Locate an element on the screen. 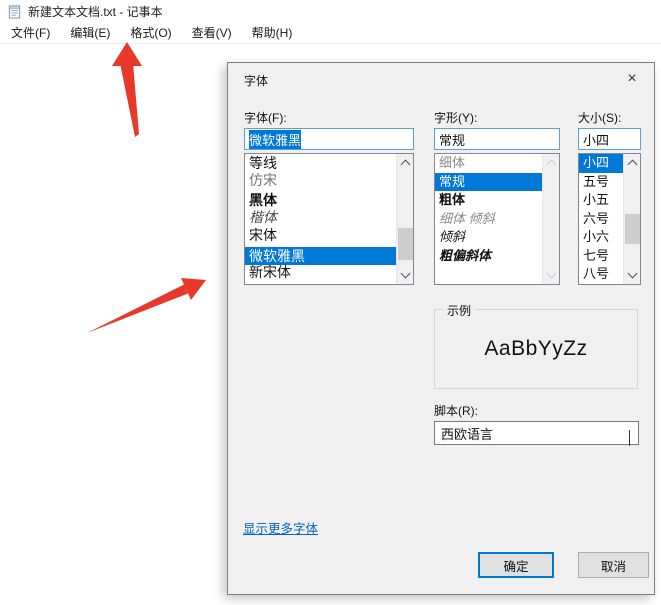  style-list-item: 粗偏斜体 is located at coordinates (488, 256).